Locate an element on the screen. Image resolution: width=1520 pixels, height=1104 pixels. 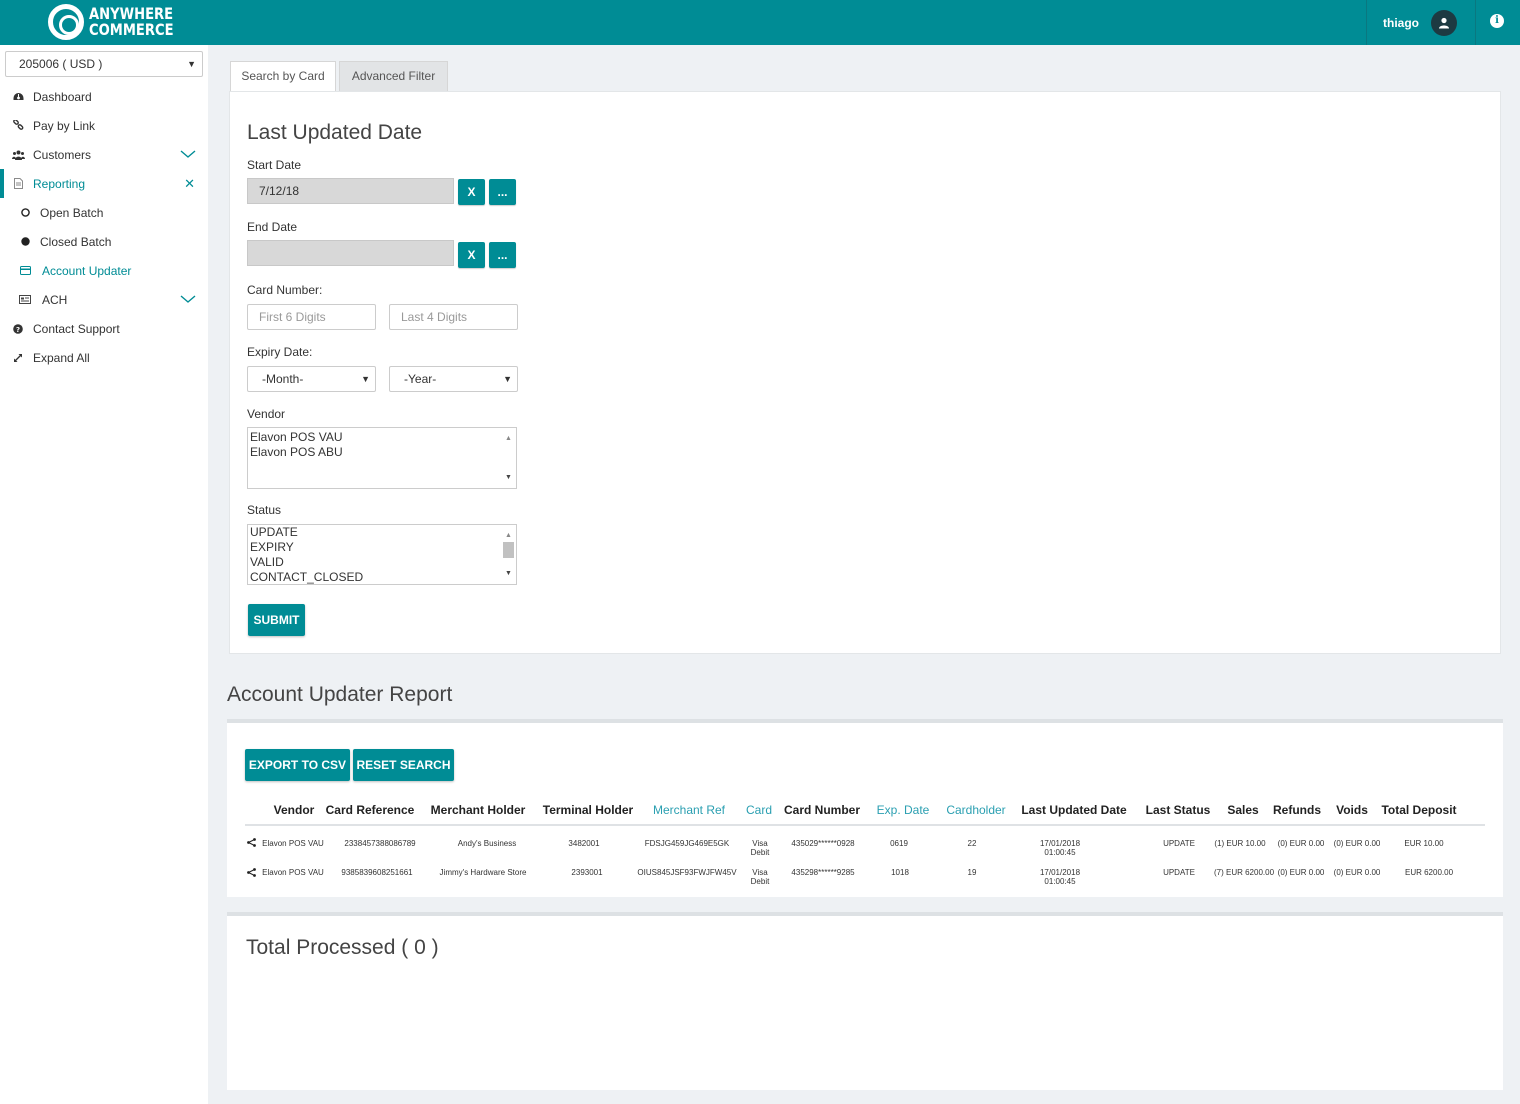
report-title: Account Updater Report is located at coordinates (340, 694).